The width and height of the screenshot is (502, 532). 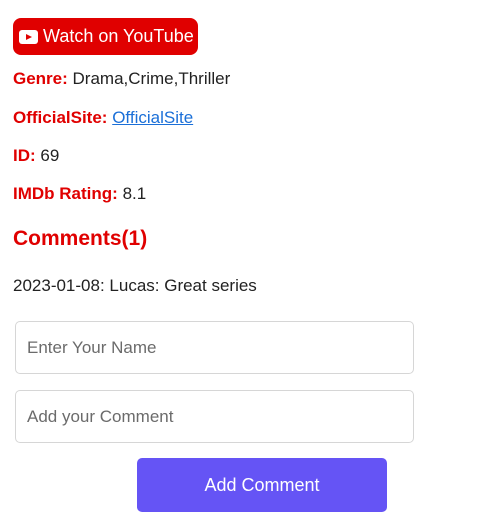 What do you see at coordinates (214, 416) in the screenshot?
I see `comment-input` at bounding box center [214, 416].